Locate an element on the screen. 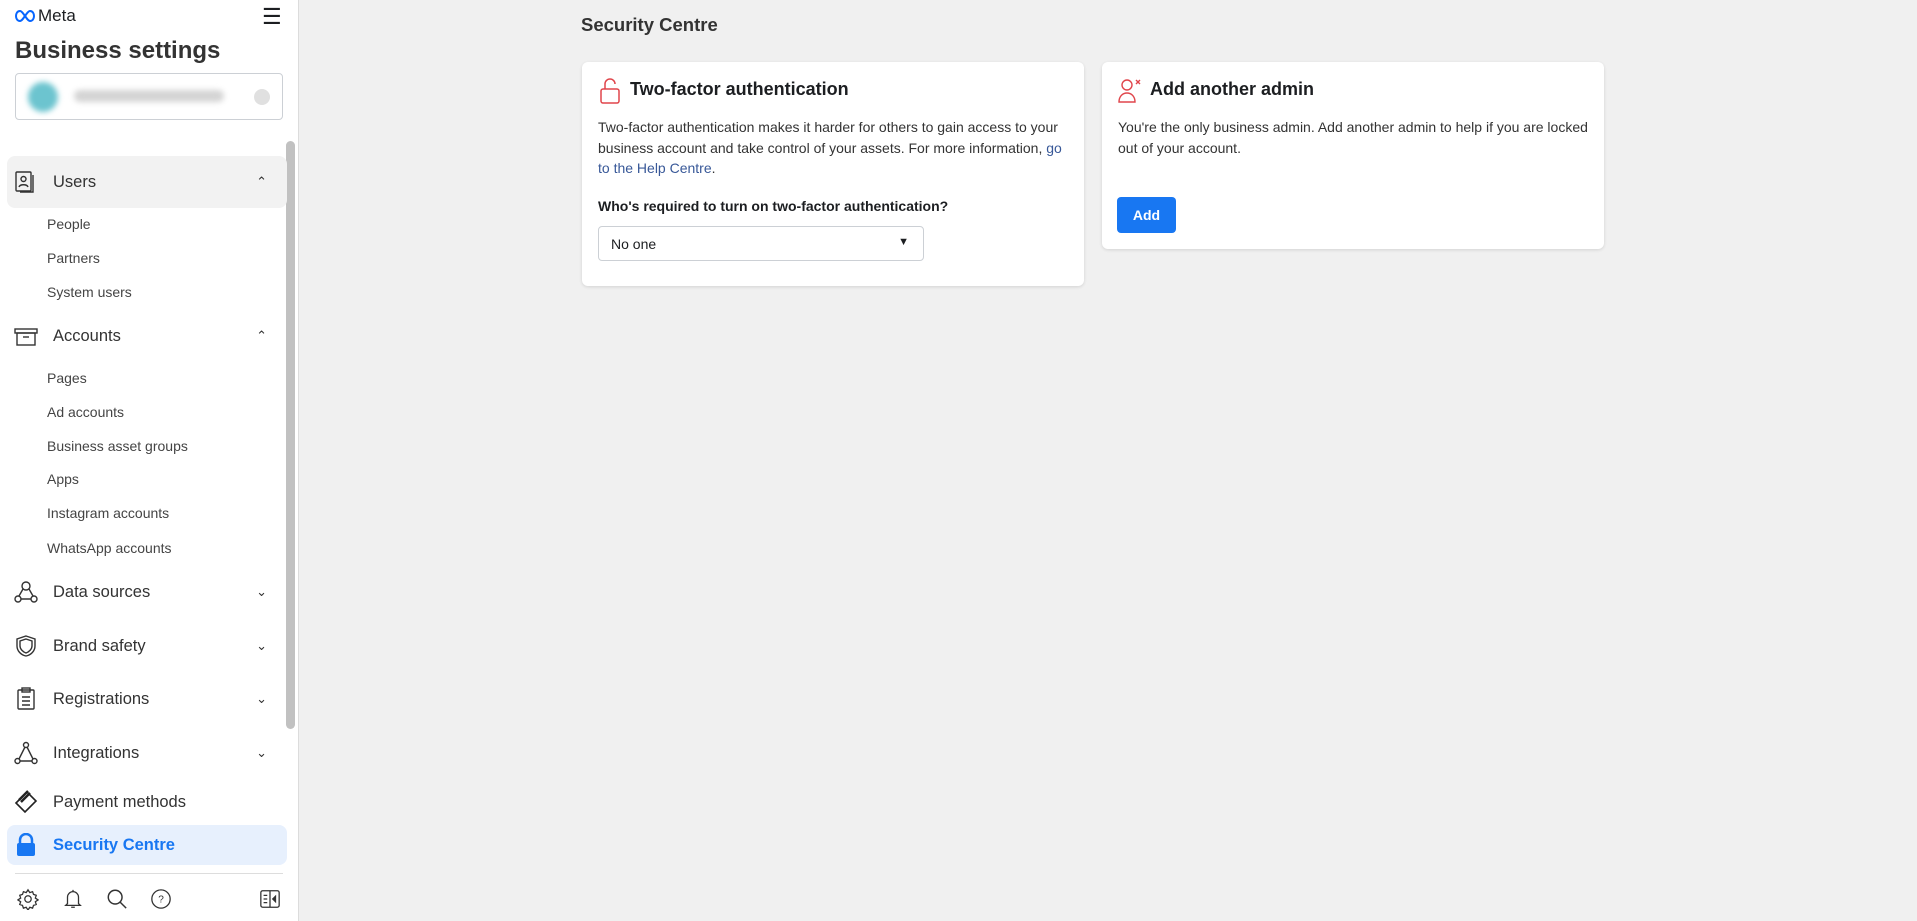  sidebar-item-label: Integrations is located at coordinates (96, 752).